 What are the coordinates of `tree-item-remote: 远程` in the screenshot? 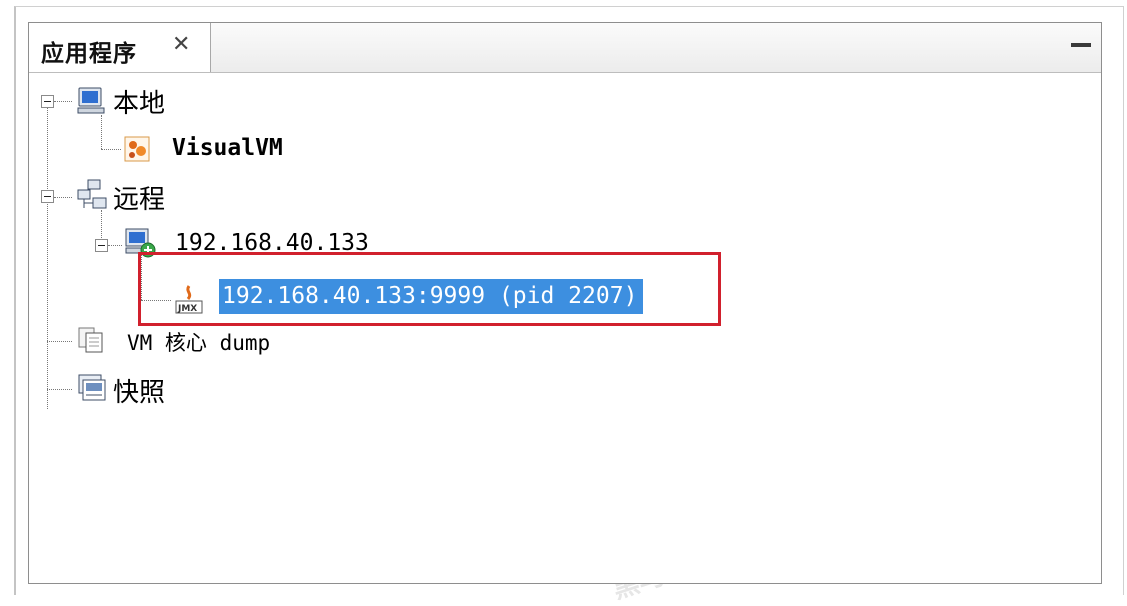 It's located at (139, 197).